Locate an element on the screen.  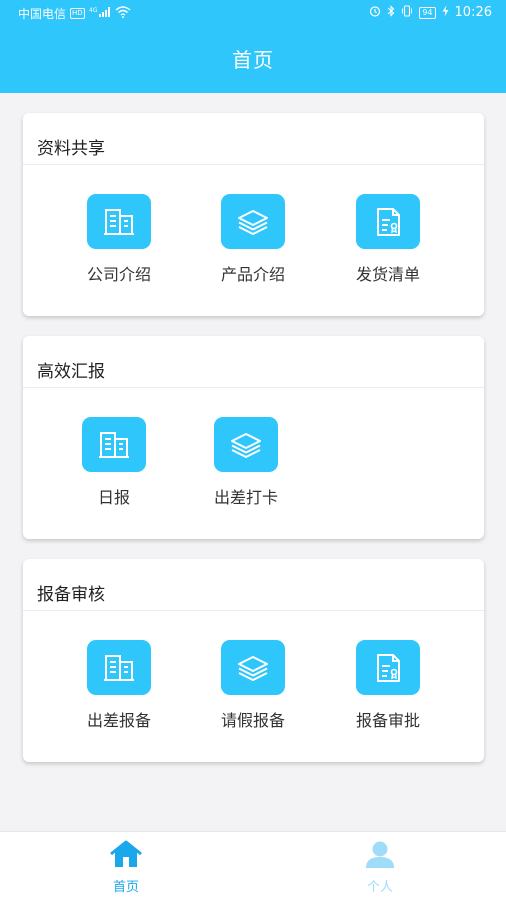
tile-daily-report: 日报 is located at coordinates (114, 464).